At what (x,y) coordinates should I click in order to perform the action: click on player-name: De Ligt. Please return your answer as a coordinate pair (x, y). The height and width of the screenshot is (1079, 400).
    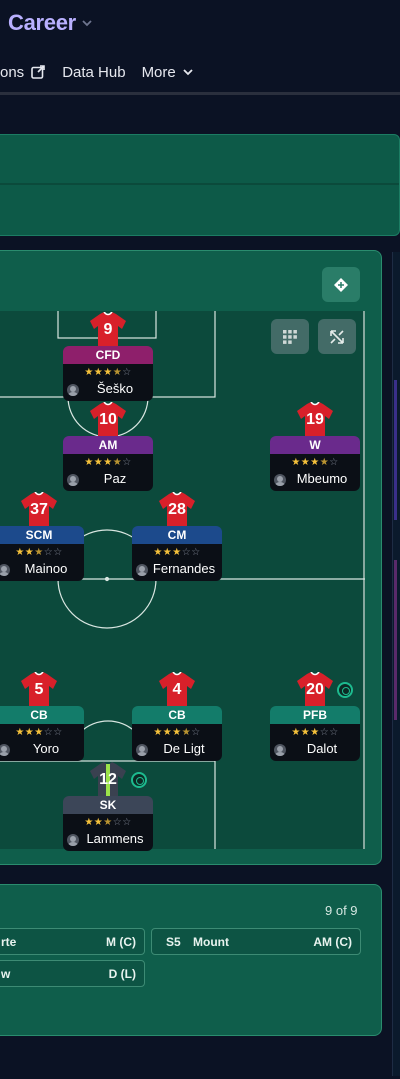
    Looking at the image, I should click on (184, 748).